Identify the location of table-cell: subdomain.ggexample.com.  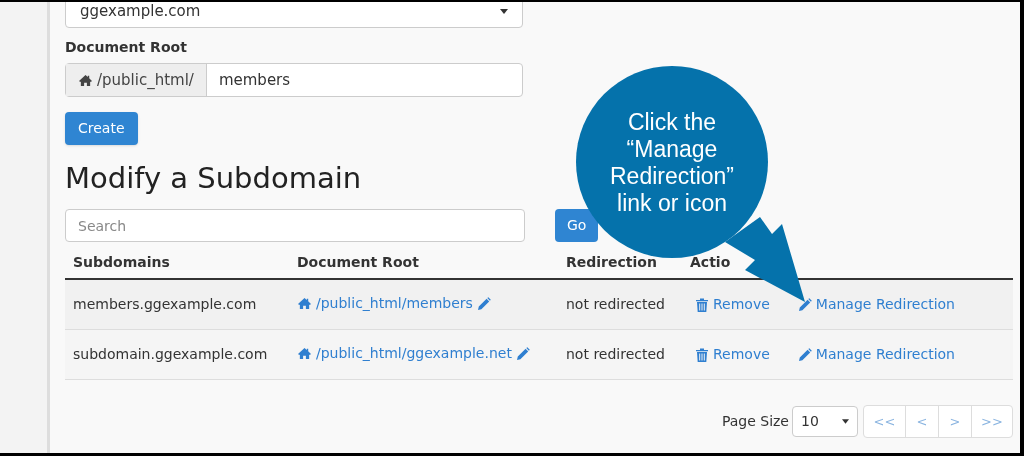
(170, 354).